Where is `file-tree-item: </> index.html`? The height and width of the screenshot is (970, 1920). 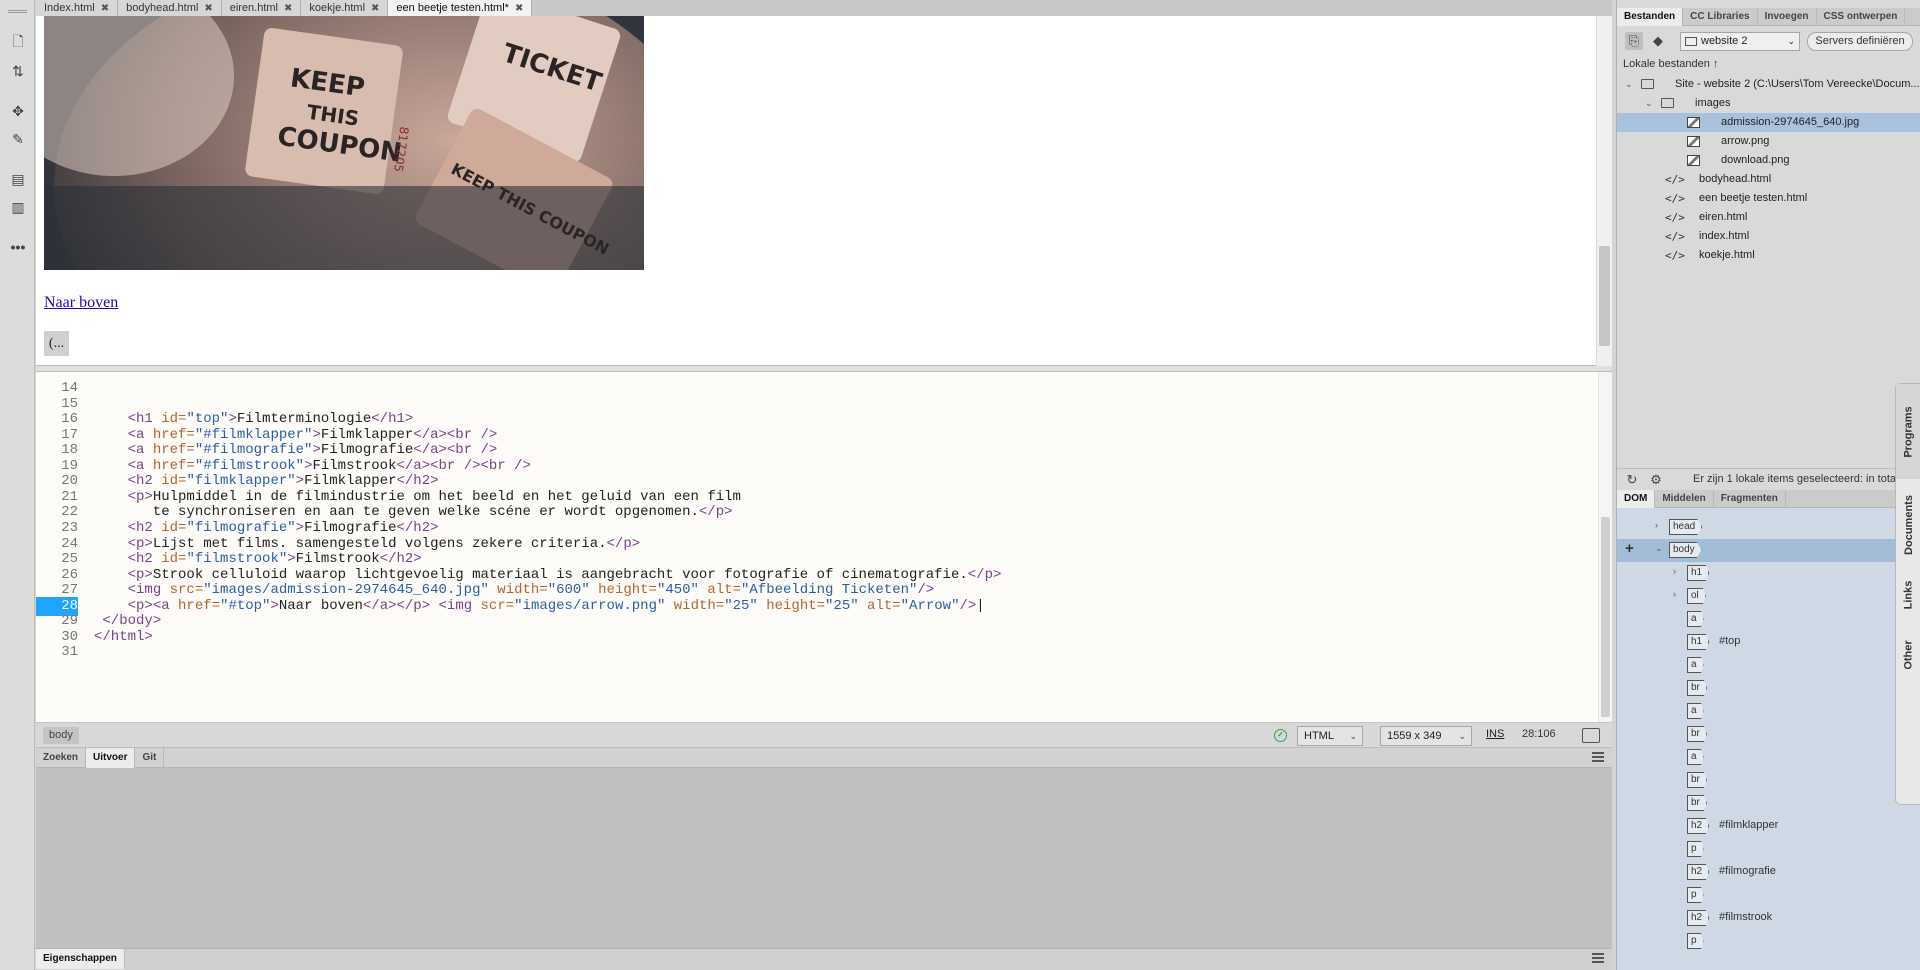 file-tree-item: </> index.html is located at coordinates (1768, 236).